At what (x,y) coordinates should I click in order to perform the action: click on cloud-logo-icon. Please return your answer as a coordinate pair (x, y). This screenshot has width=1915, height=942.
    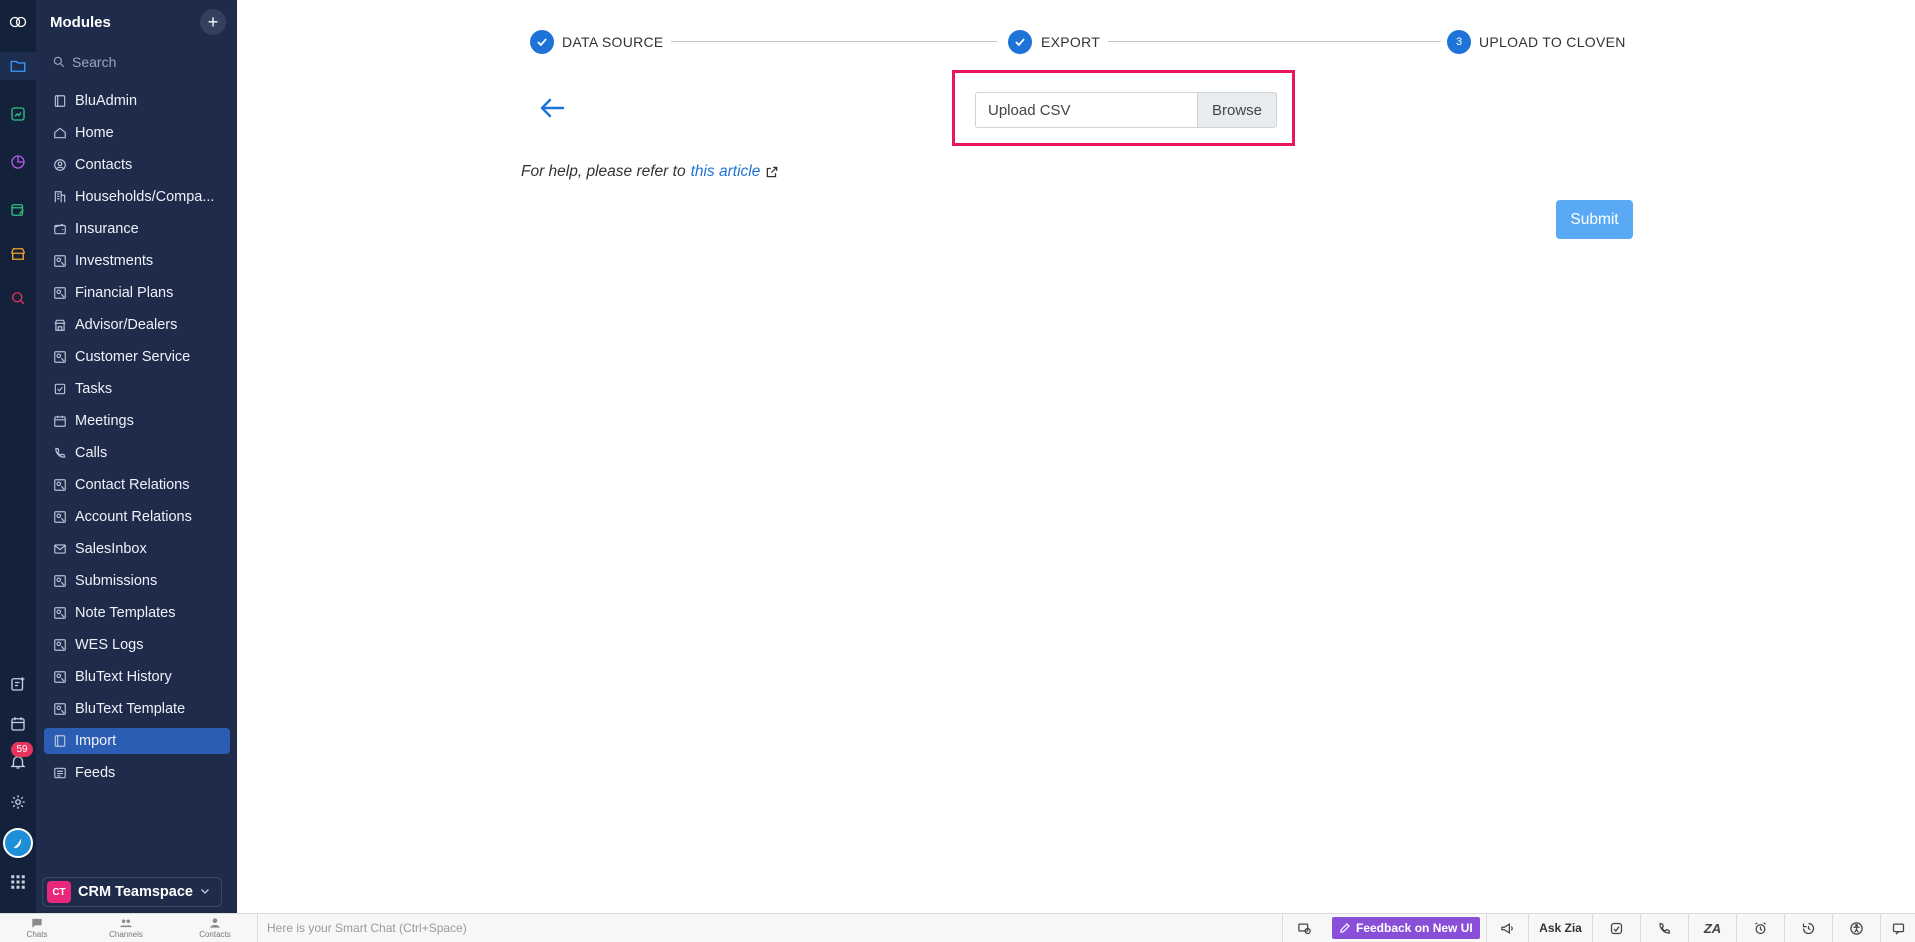
    Looking at the image, I should click on (18, 22).